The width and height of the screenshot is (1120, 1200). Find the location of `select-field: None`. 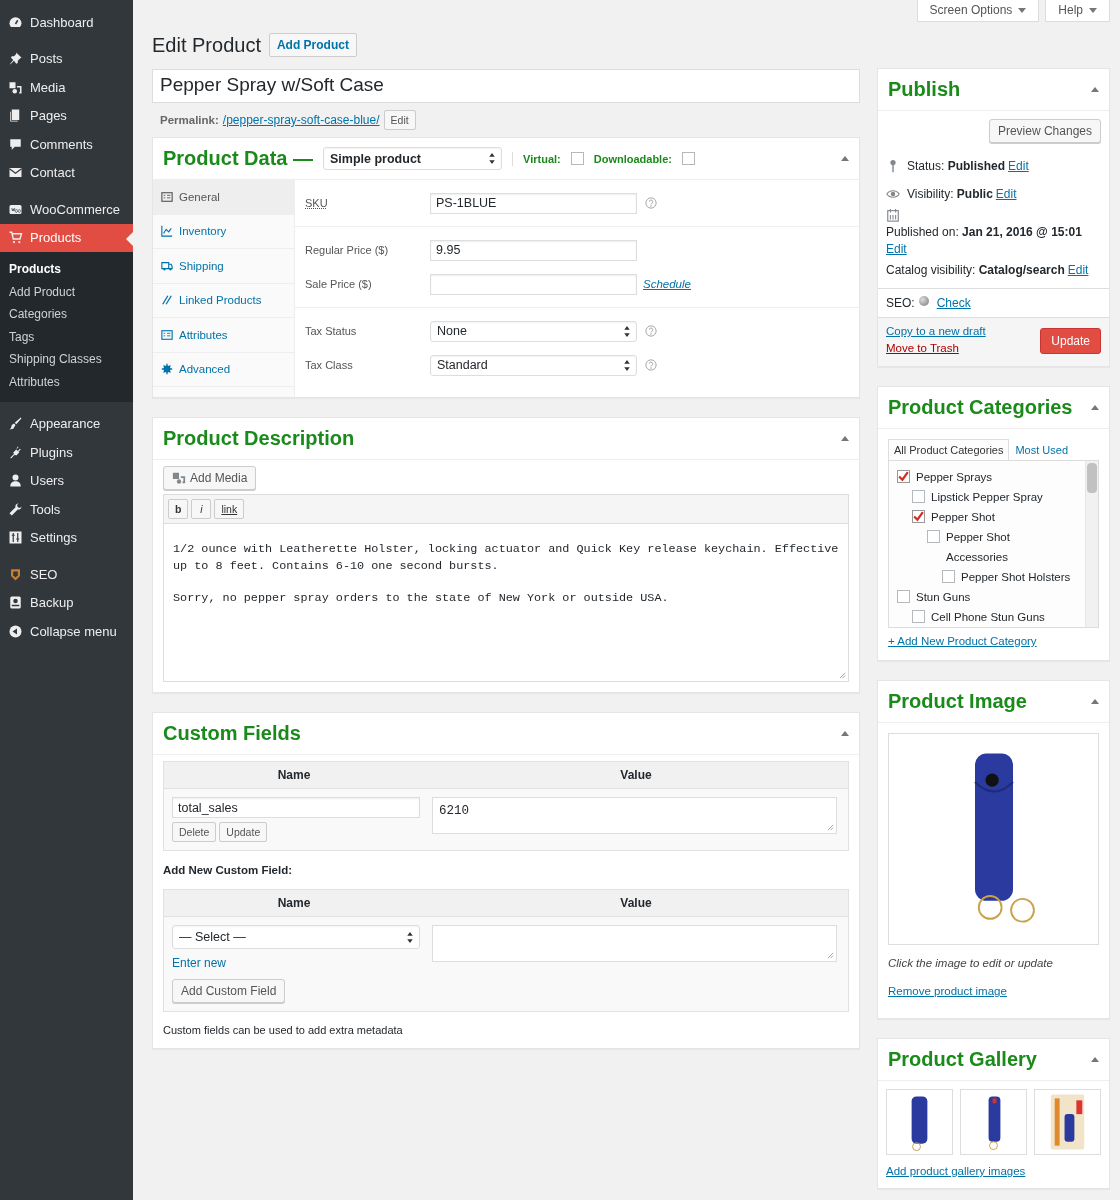

select-field: None is located at coordinates (533, 331).